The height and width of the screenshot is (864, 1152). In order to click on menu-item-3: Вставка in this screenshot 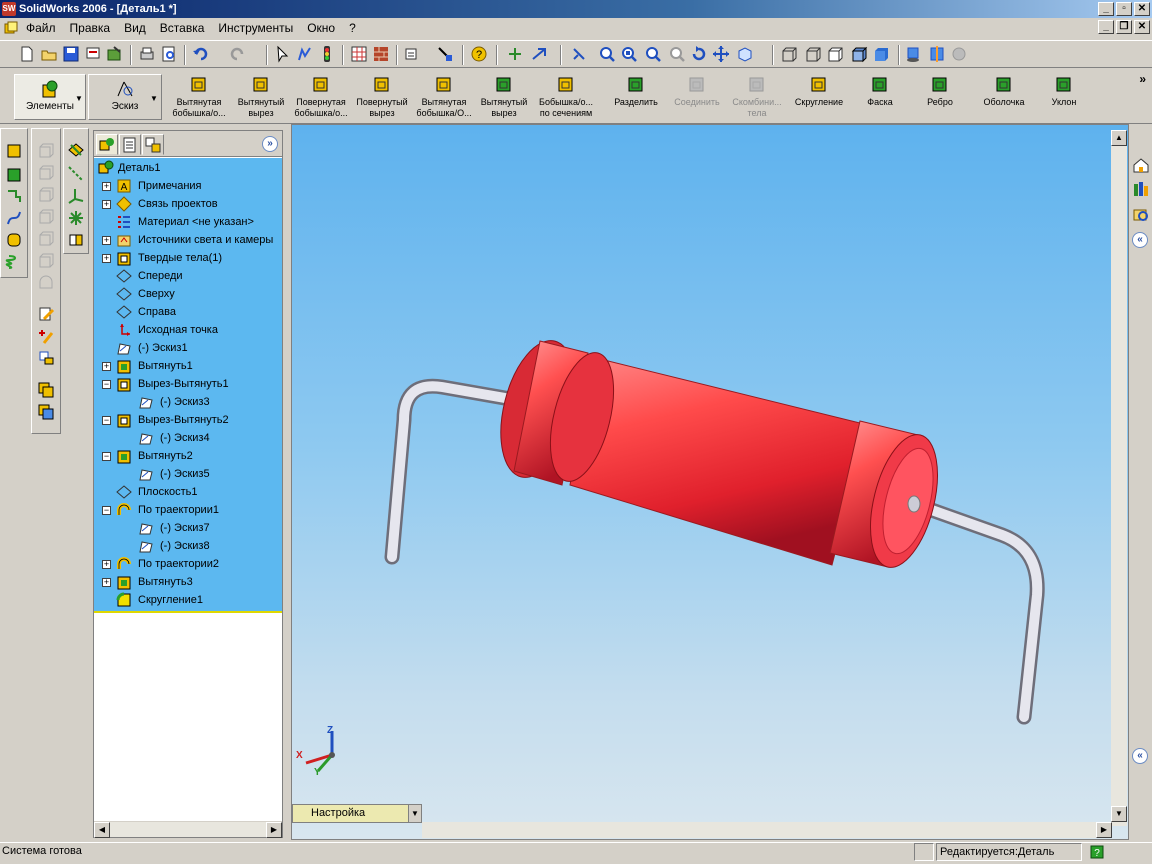, I will do `click(182, 28)`.